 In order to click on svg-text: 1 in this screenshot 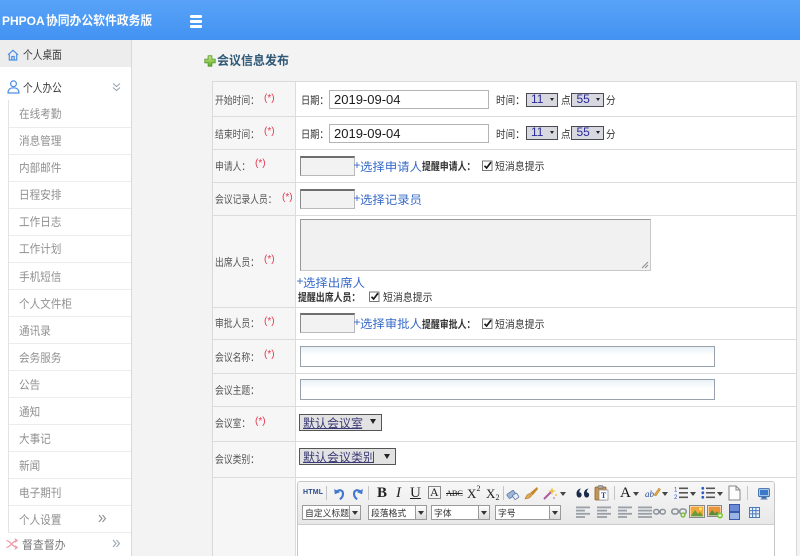, I will do `click(676, 491)`.